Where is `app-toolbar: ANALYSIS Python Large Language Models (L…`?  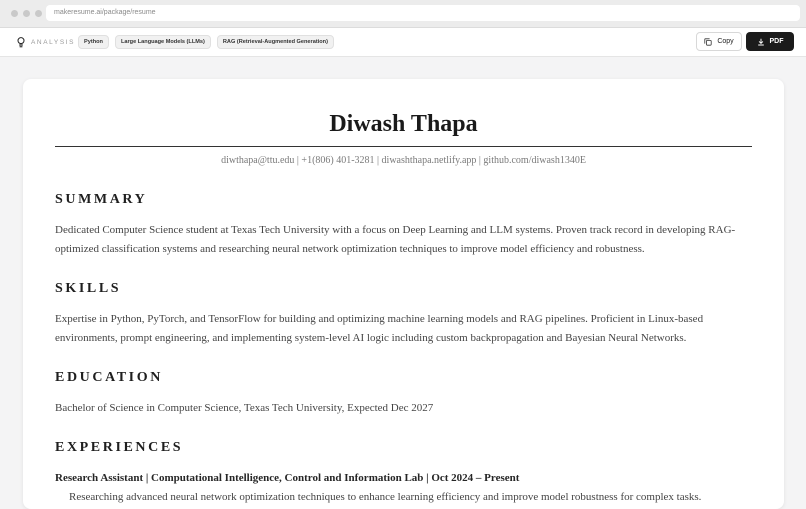 app-toolbar: ANALYSIS Python Large Language Models (L… is located at coordinates (403, 42).